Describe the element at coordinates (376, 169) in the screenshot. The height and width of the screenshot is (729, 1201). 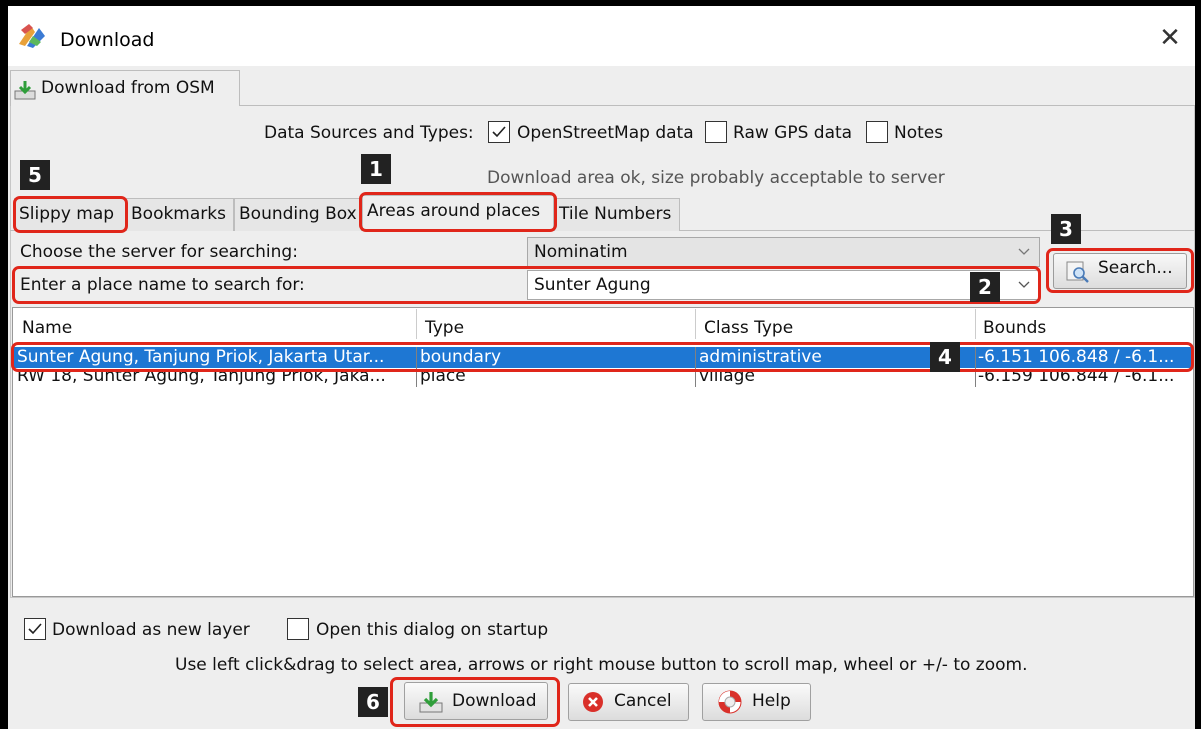
I see `annotation-badge-1: 1` at that location.